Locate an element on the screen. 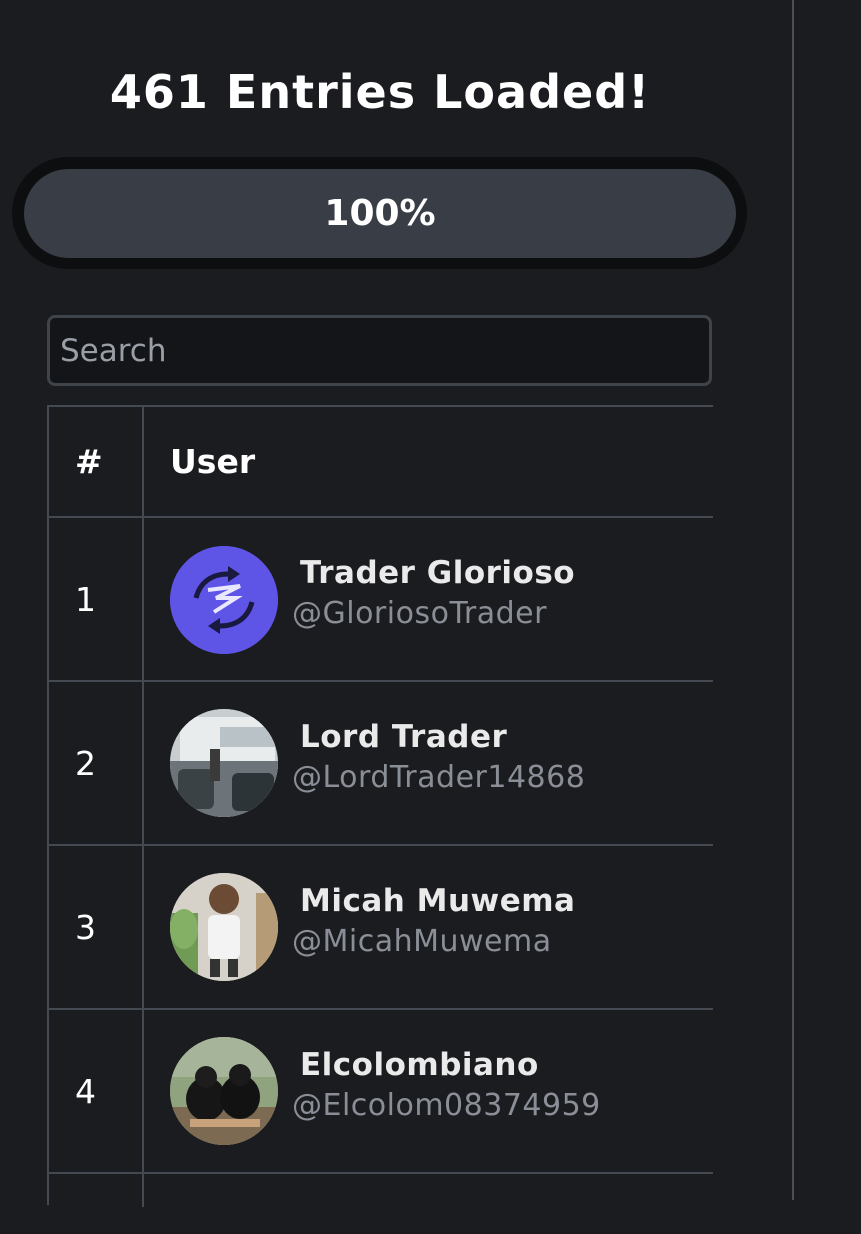 Image resolution: width=861 pixels, height=1234 pixels. user-handle: @GloriosoTrader is located at coordinates (419, 613).